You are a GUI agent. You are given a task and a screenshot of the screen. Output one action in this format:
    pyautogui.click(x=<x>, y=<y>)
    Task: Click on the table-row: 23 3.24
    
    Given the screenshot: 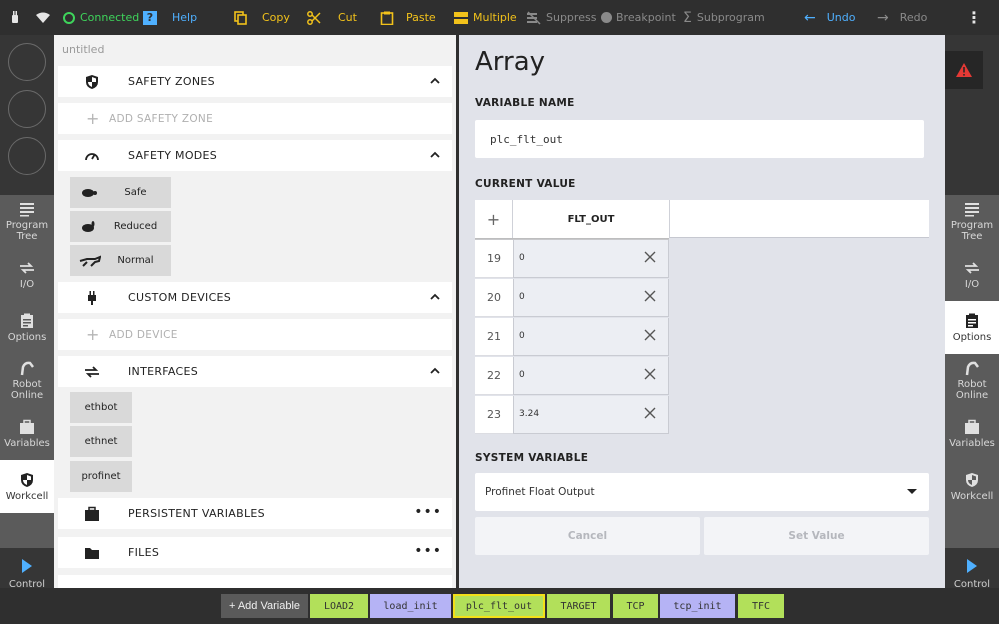 What is the action you would take?
    pyautogui.click(x=572, y=415)
    